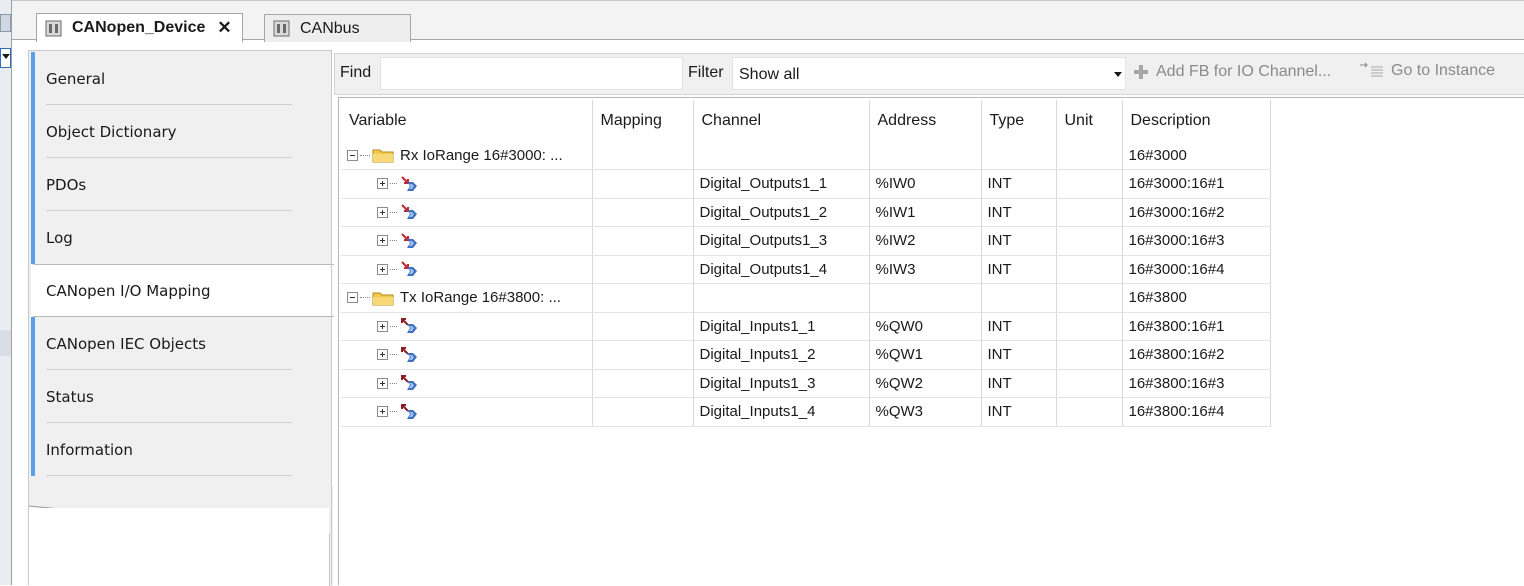  What do you see at coordinates (139, 27) in the screenshot?
I see `tab-canopen-device: CANopen_Device ✕` at bounding box center [139, 27].